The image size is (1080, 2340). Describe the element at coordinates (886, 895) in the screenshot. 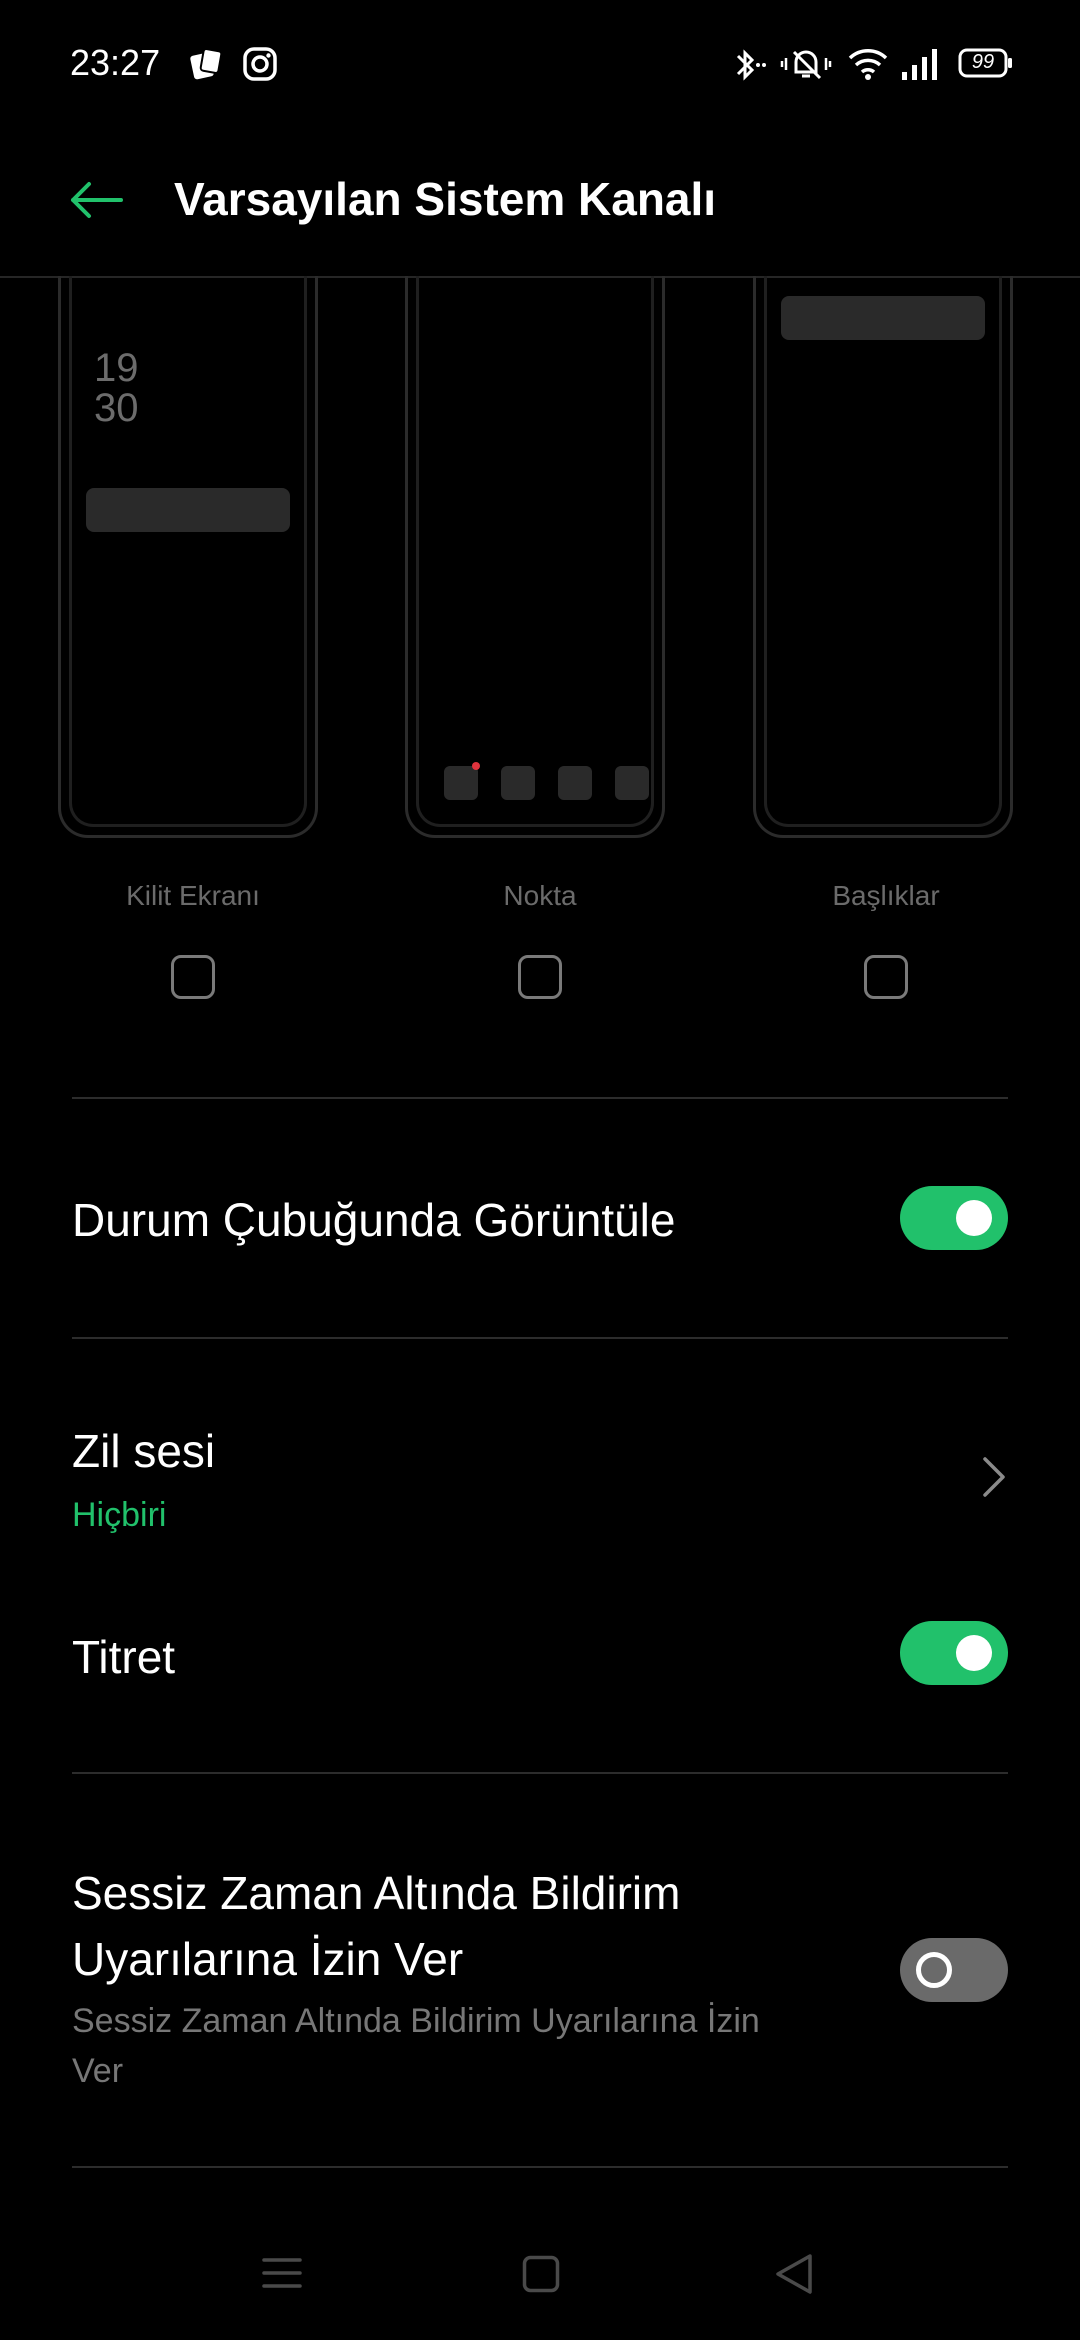

I see `preview-label-banners: Başlıklar` at that location.